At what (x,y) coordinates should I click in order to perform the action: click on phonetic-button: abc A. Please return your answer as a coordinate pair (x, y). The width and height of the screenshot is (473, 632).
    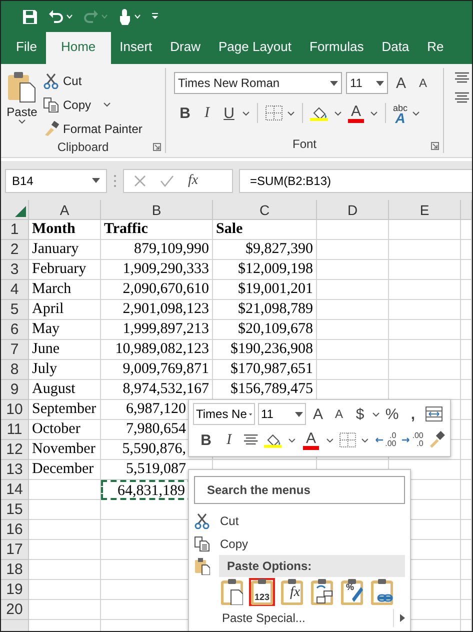
    Looking at the image, I should click on (400, 113).